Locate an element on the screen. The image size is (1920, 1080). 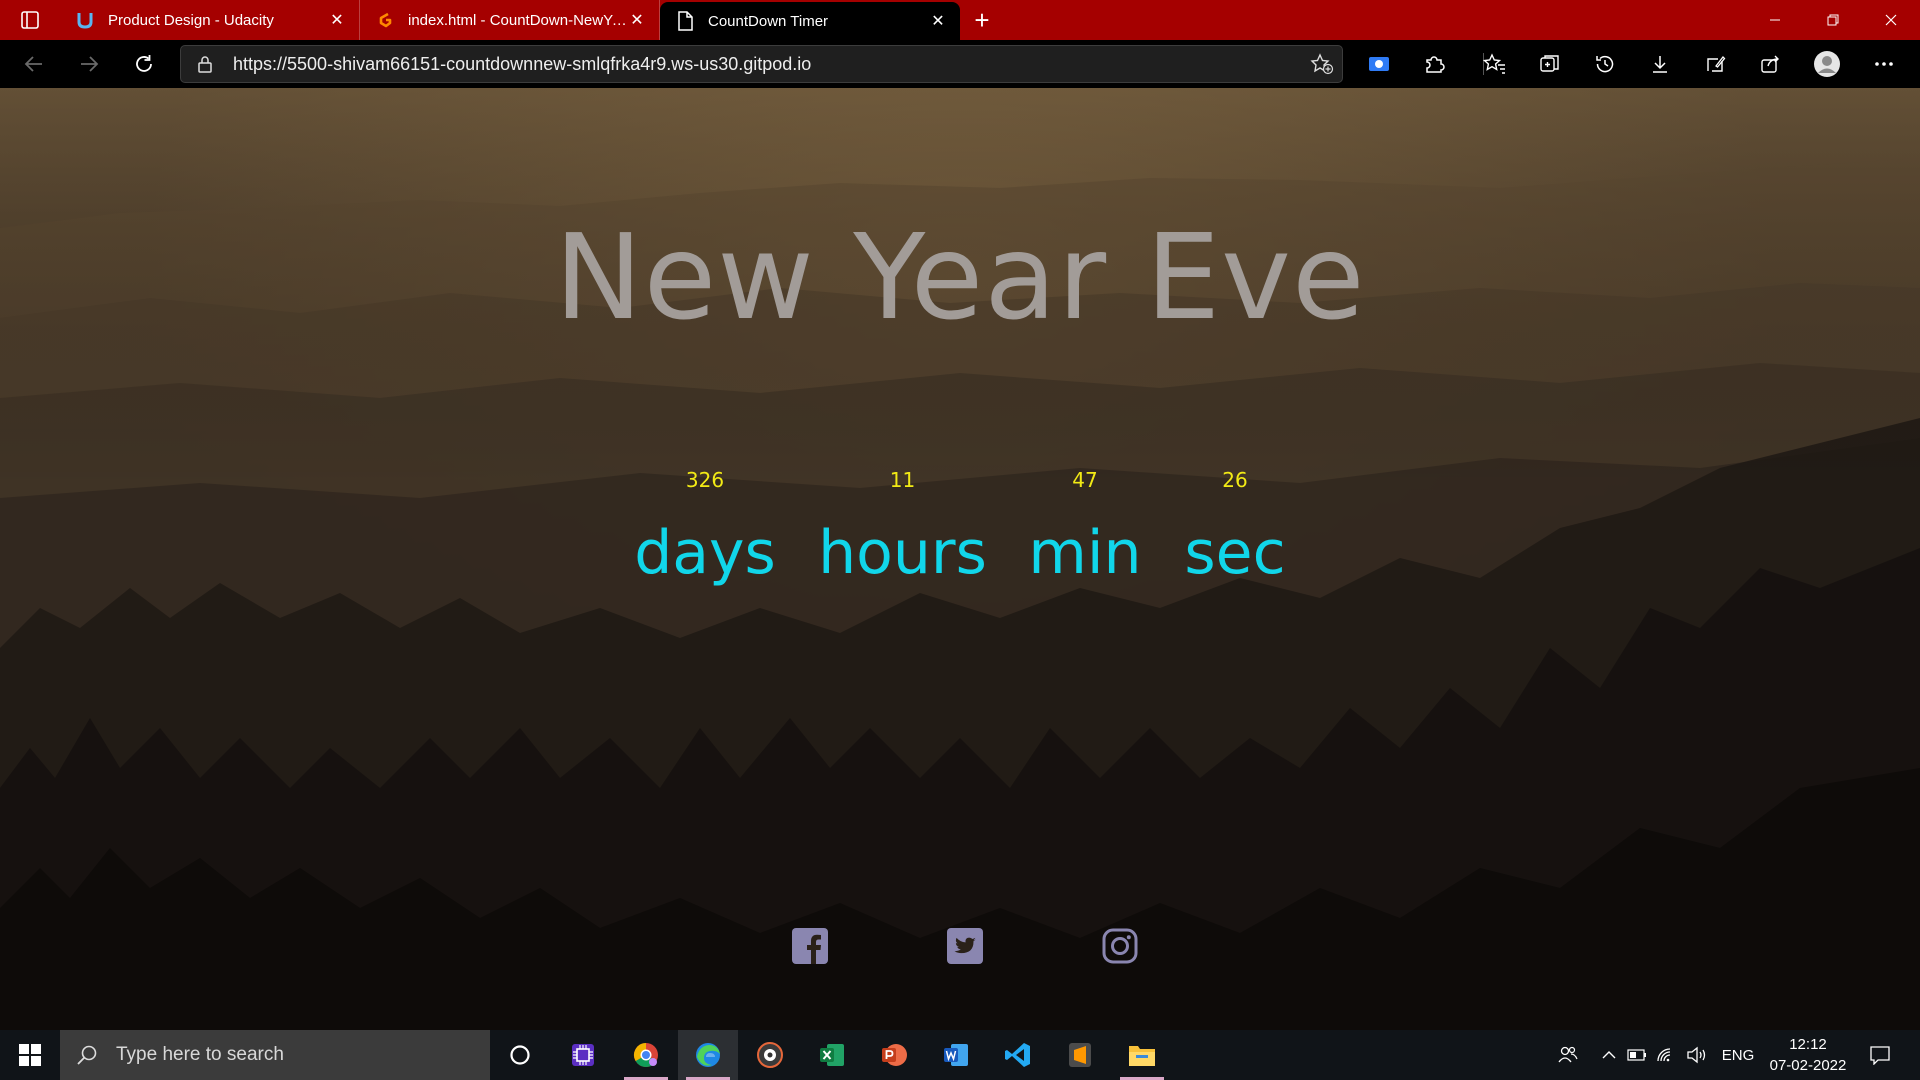
notification-center-icon is located at coordinates (1880, 1055).